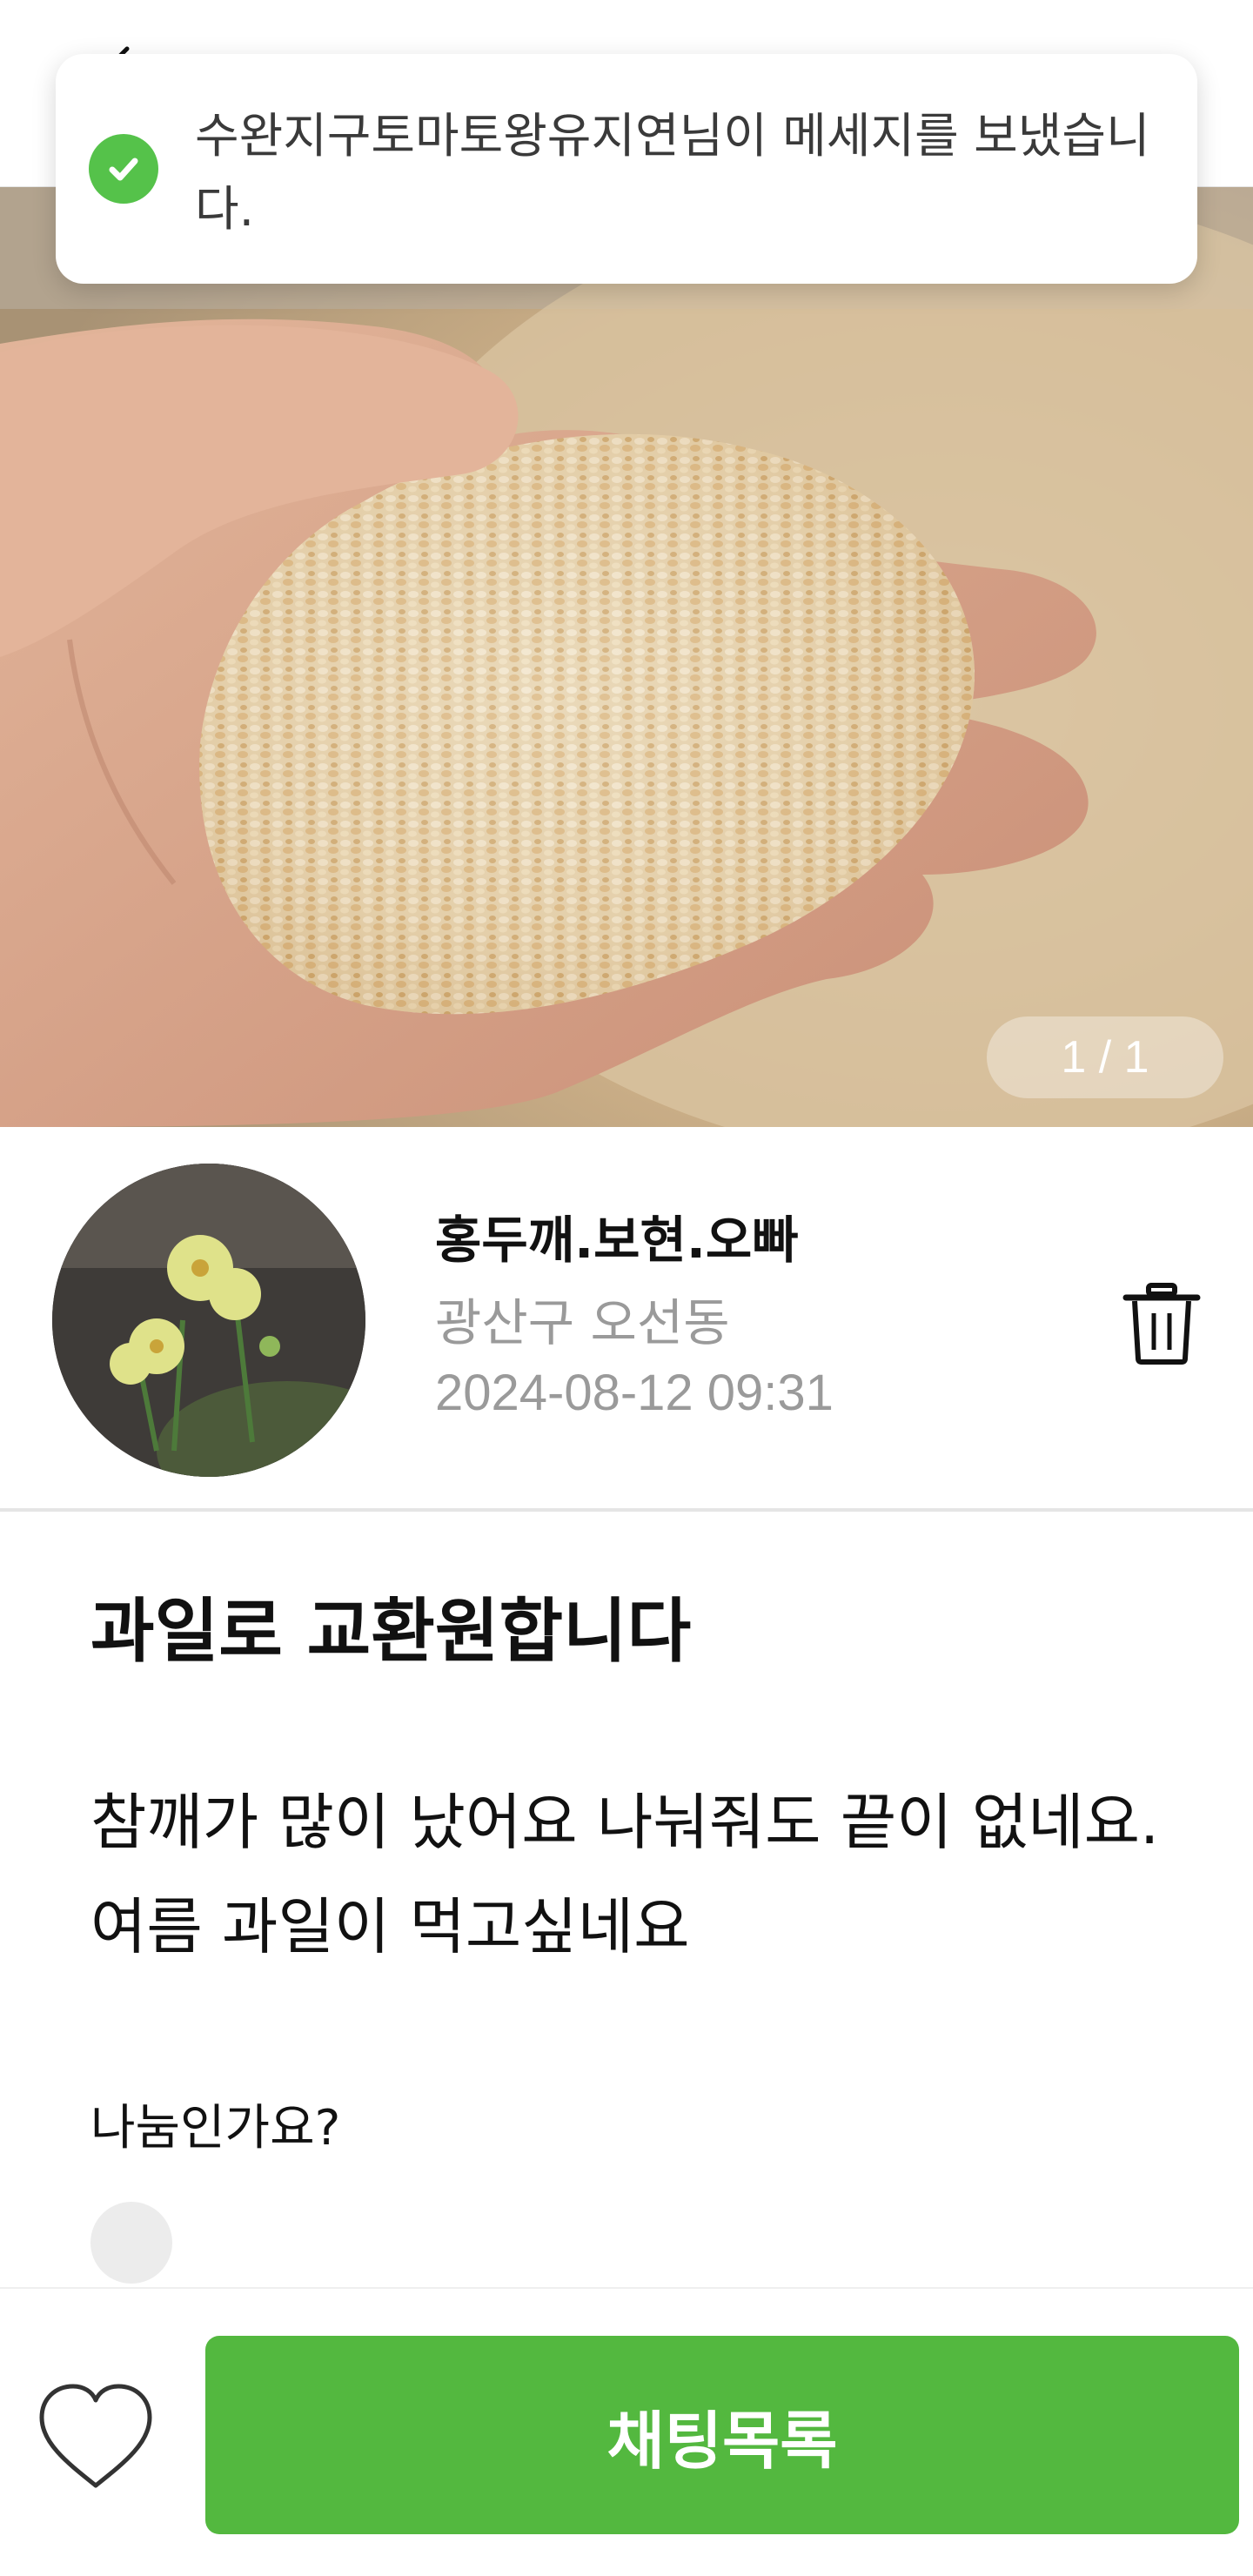  I want to click on notification-toast: 수완지구토마토왕유지연님이 메세지를 보냈습니다., so click(626, 169).